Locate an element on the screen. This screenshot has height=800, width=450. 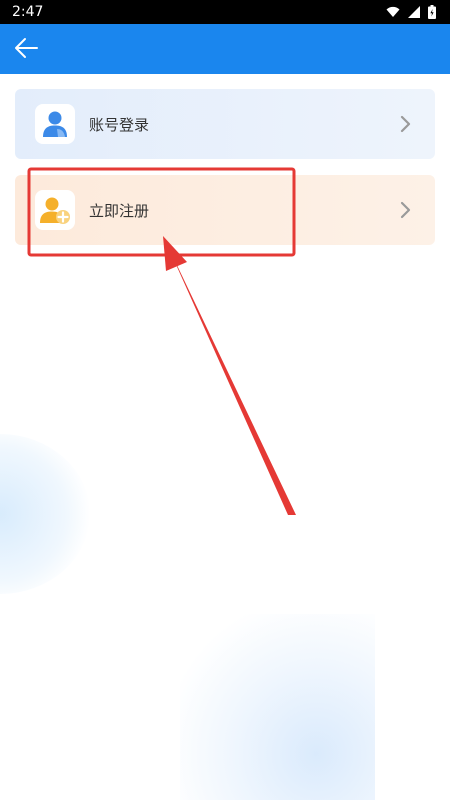
battery-icon is located at coordinates (432, 12).